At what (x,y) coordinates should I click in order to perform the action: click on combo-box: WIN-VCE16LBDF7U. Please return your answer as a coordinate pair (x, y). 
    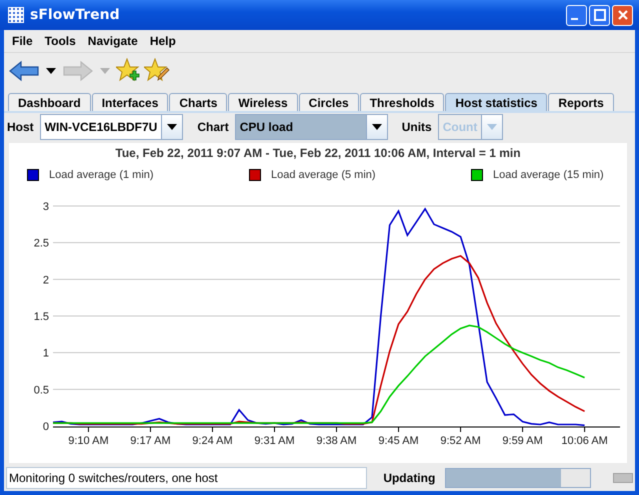
    Looking at the image, I should click on (112, 127).